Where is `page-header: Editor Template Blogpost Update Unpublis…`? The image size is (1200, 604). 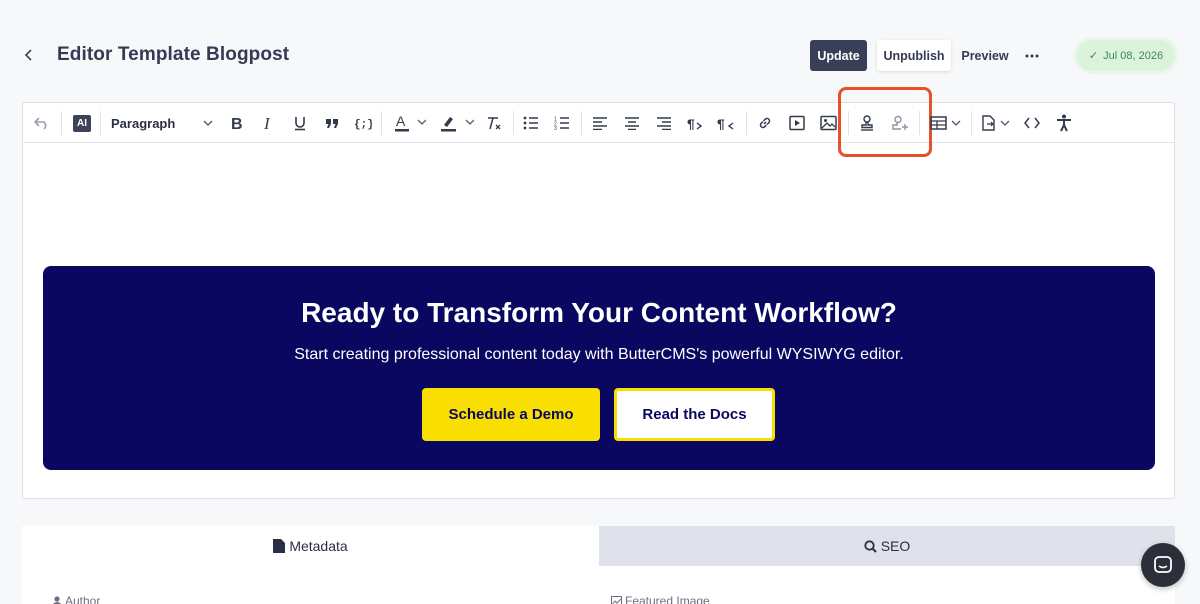 page-header: Editor Template Blogpost Update Unpublis… is located at coordinates (600, 56).